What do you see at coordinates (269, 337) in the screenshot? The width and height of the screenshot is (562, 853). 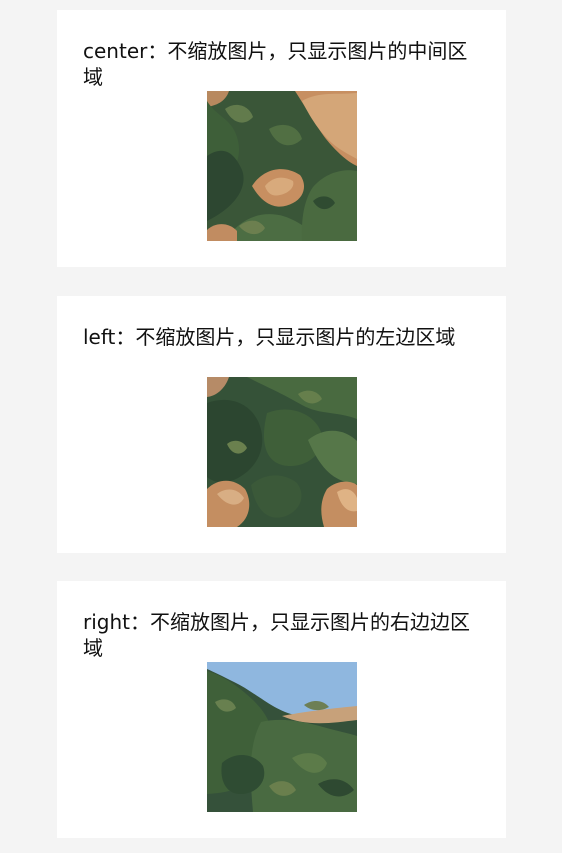 I see `example-caption-left: left：不缩放图片，只显示图片的左边区域` at bounding box center [269, 337].